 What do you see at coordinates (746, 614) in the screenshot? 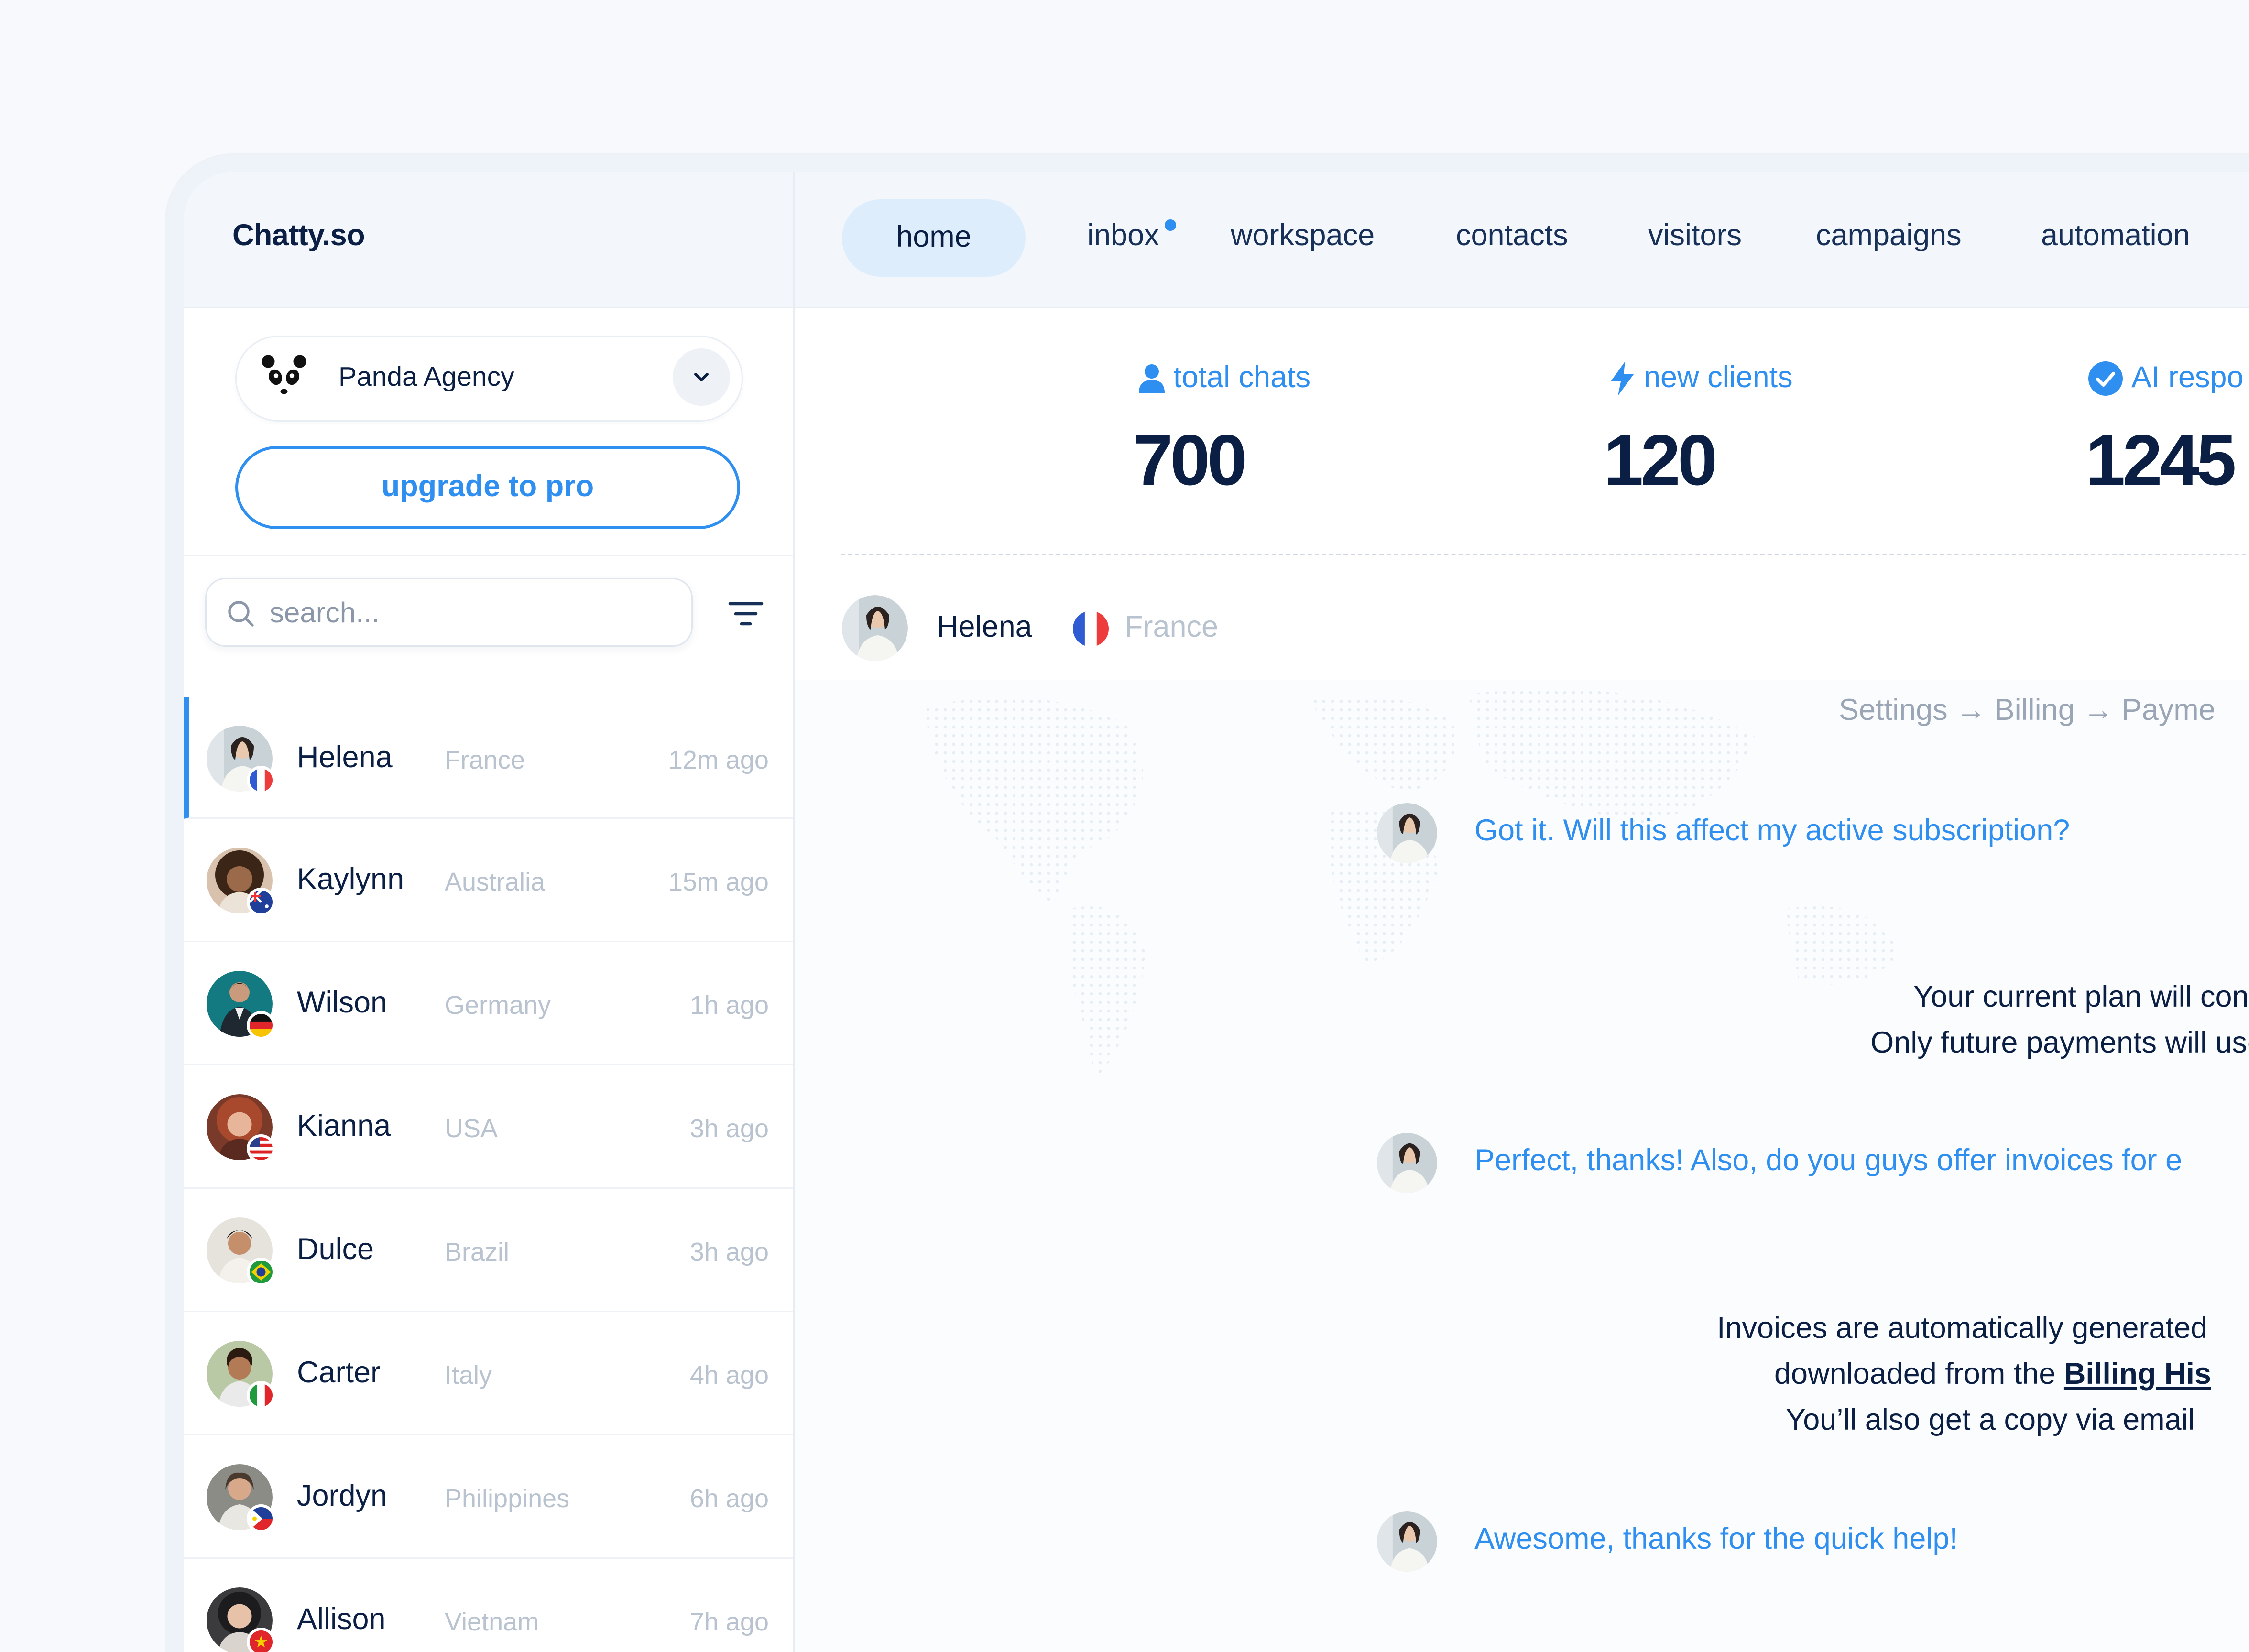
I see `filter-icon` at bounding box center [746, 614].